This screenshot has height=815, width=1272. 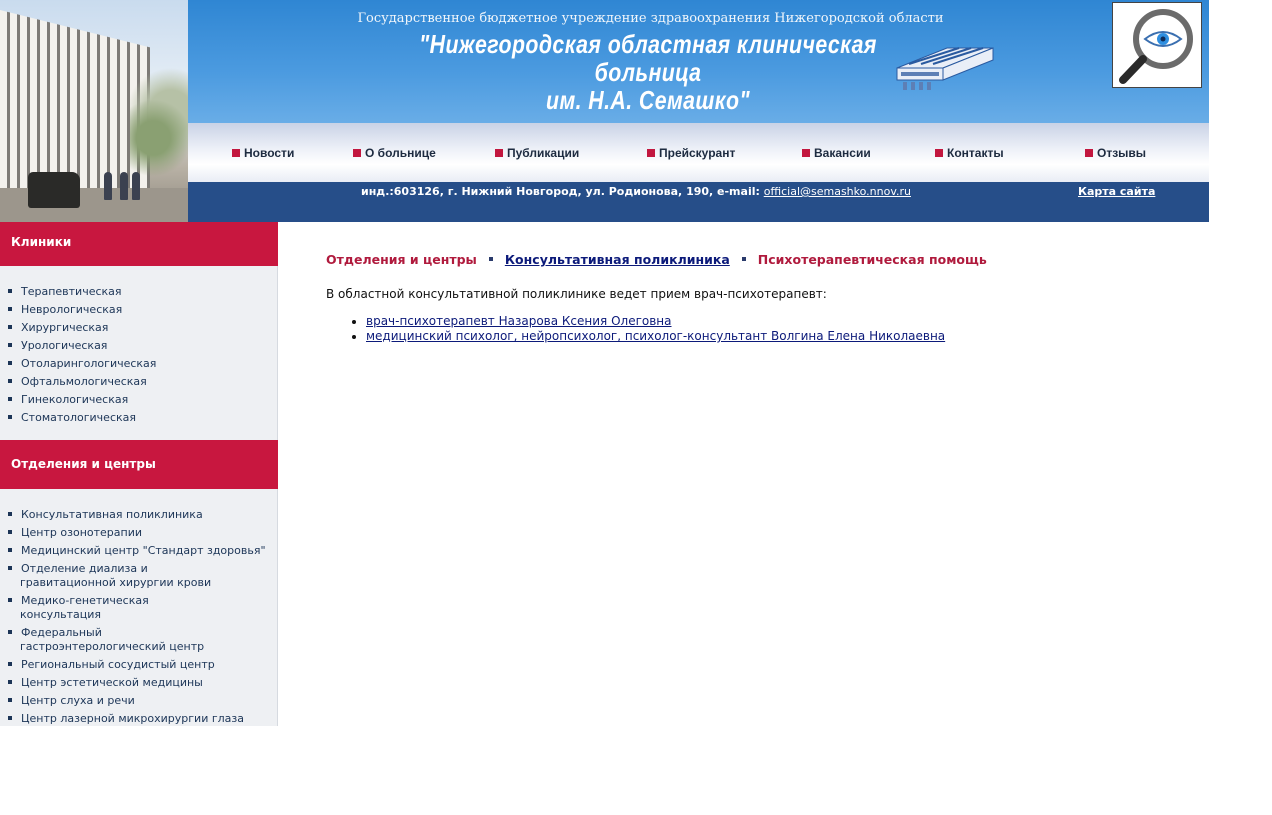 I want to click on sidebar-item-clinic: Гинекологическая, so click(x=139, y=400).